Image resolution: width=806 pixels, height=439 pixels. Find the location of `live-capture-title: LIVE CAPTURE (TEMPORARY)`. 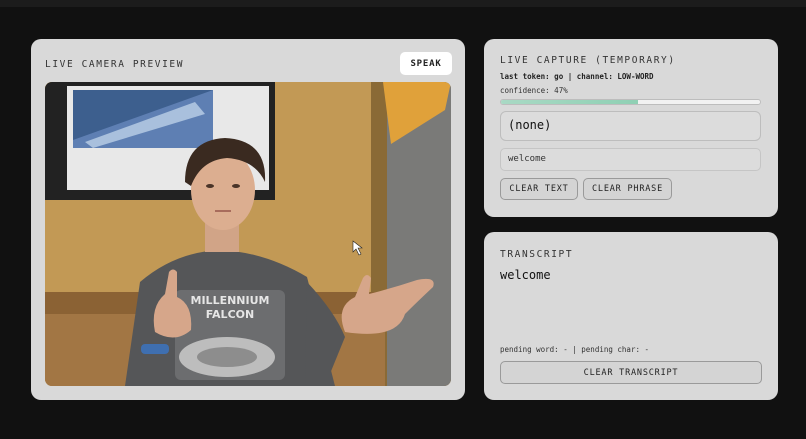

live-capture-title: LIVE CAPTURE (TEMPORARY) is located at coordinates (588, 60).